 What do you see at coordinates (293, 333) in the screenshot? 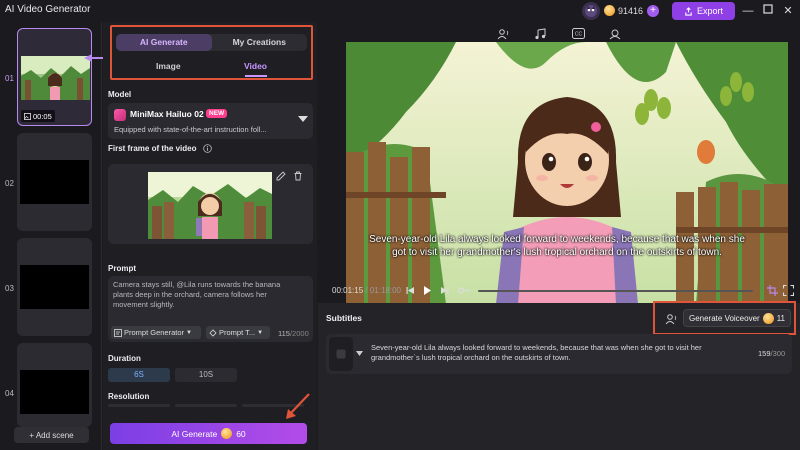
I see `prompt-char-count: 115/2000` at bounding box center [293, 333].